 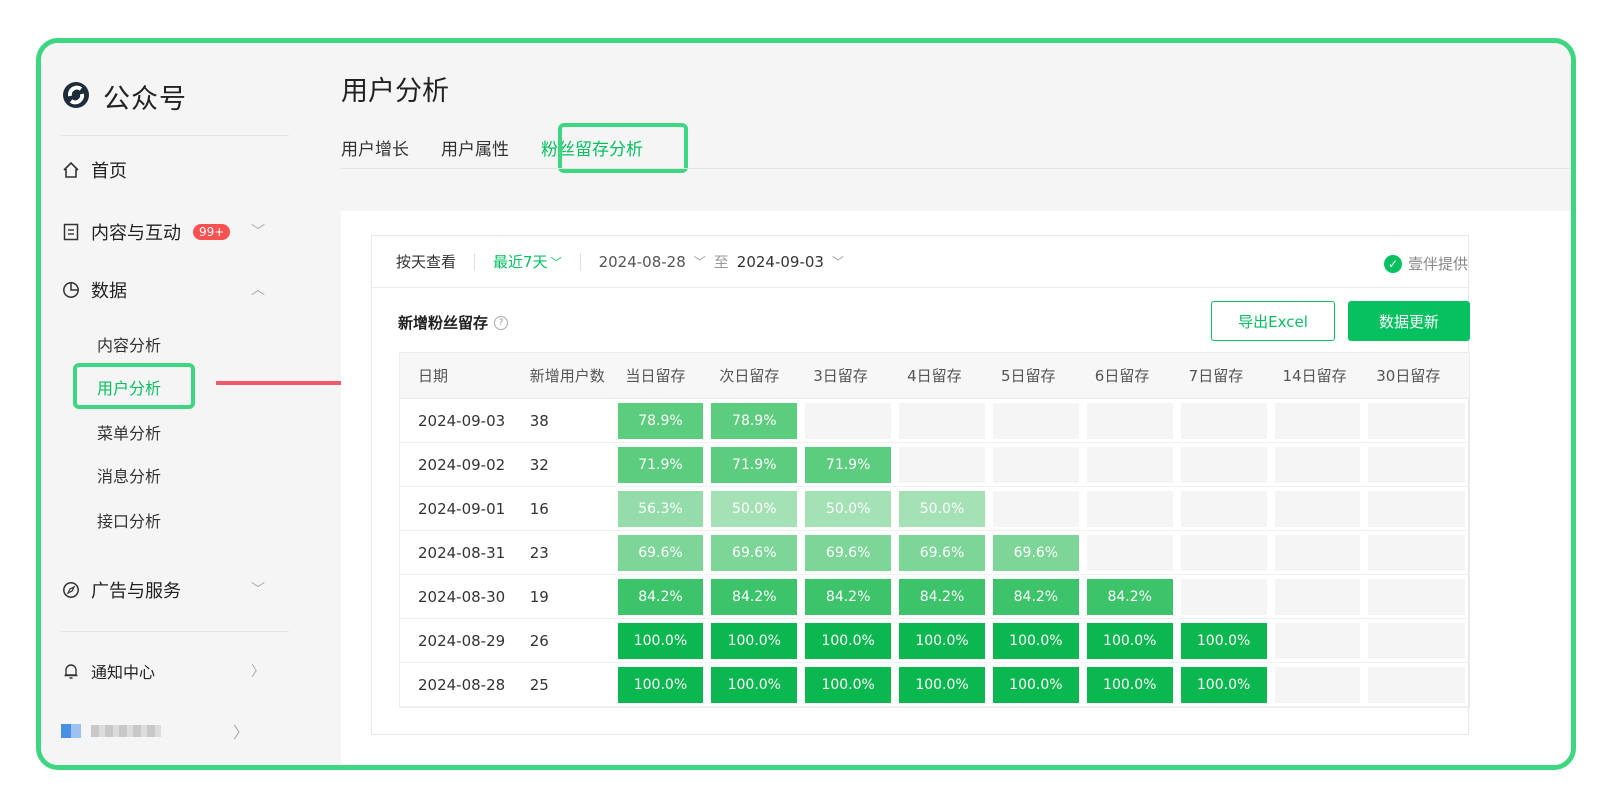 I want to click on tab-user-growth: 用户增长, so click(x=375, y=147).